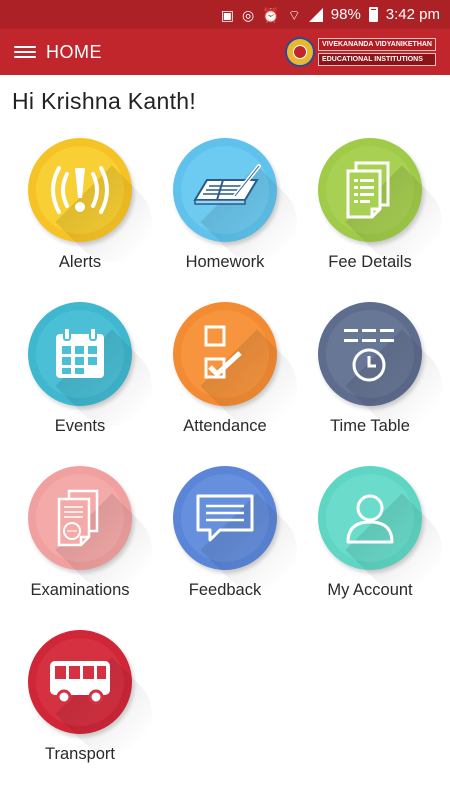  Describe the element at coordinates (80, 426) in the screenshot. I see `tile-label: Events` at that location.